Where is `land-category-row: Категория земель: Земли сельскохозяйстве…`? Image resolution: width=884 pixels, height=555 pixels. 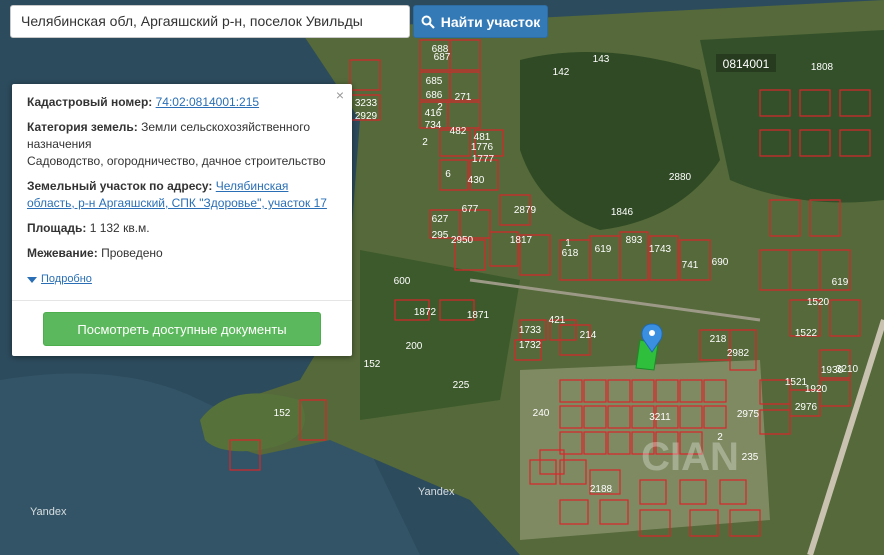
land-category-row: Категория земель: Земли сельскохозяйстве… is located at coordinates (182, 144).